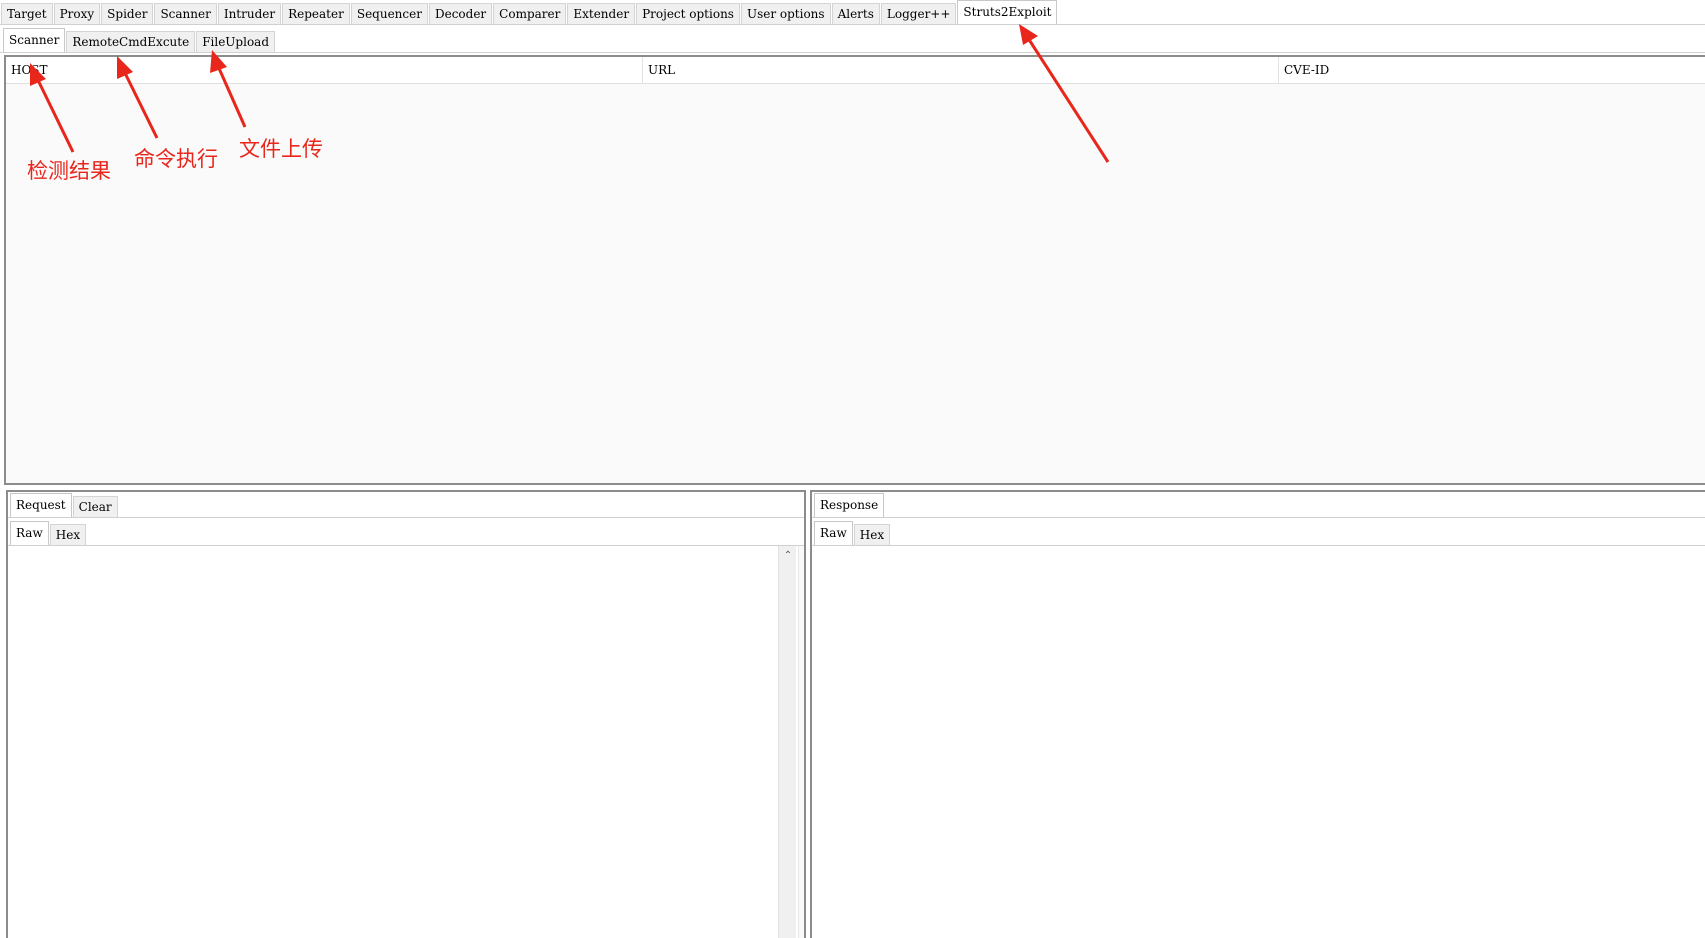 The image size is (1705, 938). I want to click on tab-proxy: Proxy, so click(77, 14).